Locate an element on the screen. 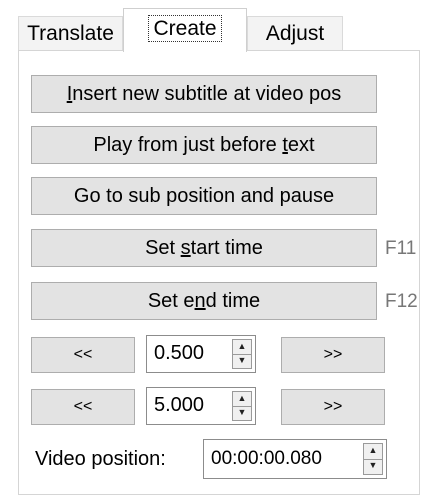  set-end-mnemonic: n is located at coordinates (200, 301).